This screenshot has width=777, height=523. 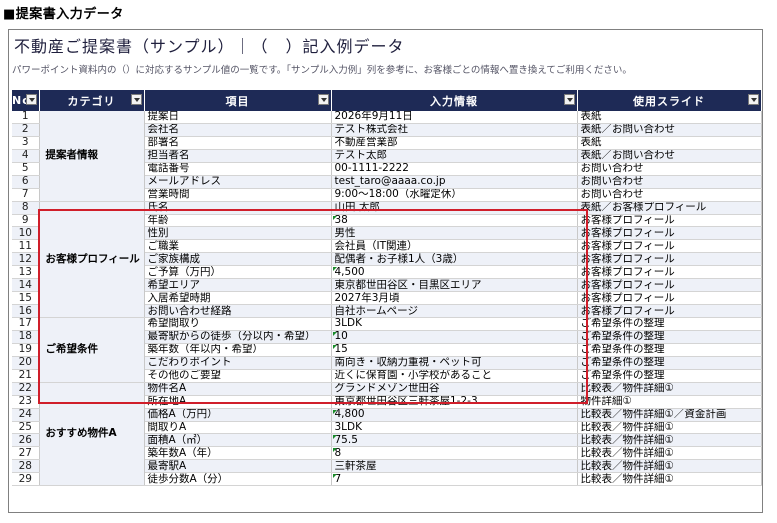 What do you see at coordinates (238, 100) in the screenshot?
I see `column-header-item: 項目` at bounding box center [238, 100].